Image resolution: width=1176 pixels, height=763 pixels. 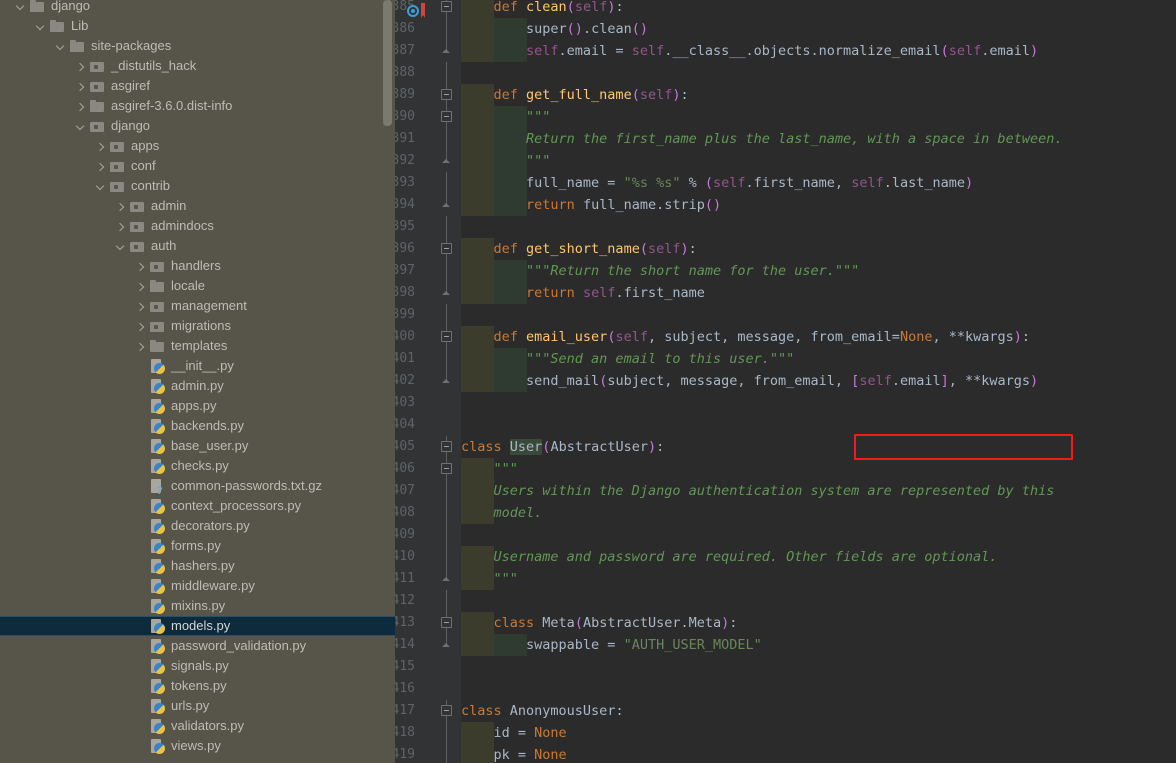 What do you see at coordinates (197, 346) in the screenshot?
I see `tree-item: templates` at bounding box center [197, 346].